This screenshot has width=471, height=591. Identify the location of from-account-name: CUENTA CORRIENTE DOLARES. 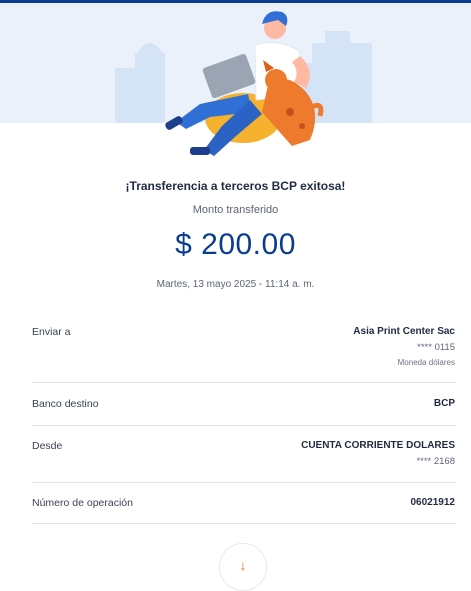
(378, 445).